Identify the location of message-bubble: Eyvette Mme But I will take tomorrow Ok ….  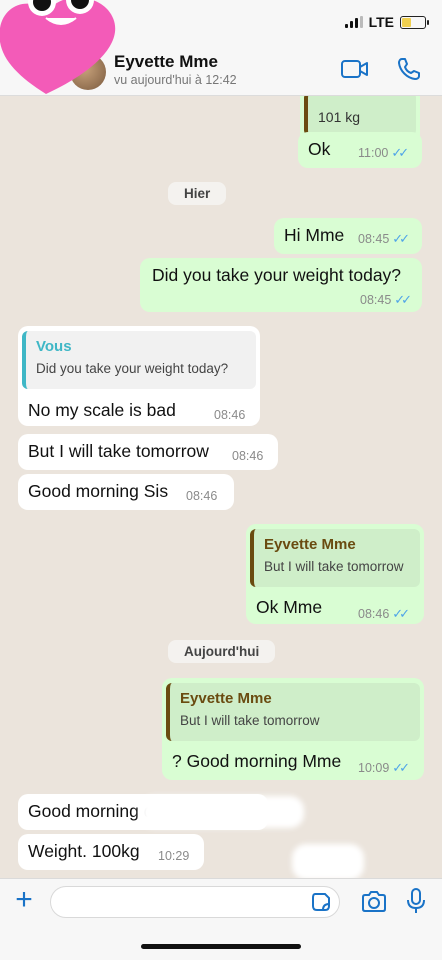
(335, 574).